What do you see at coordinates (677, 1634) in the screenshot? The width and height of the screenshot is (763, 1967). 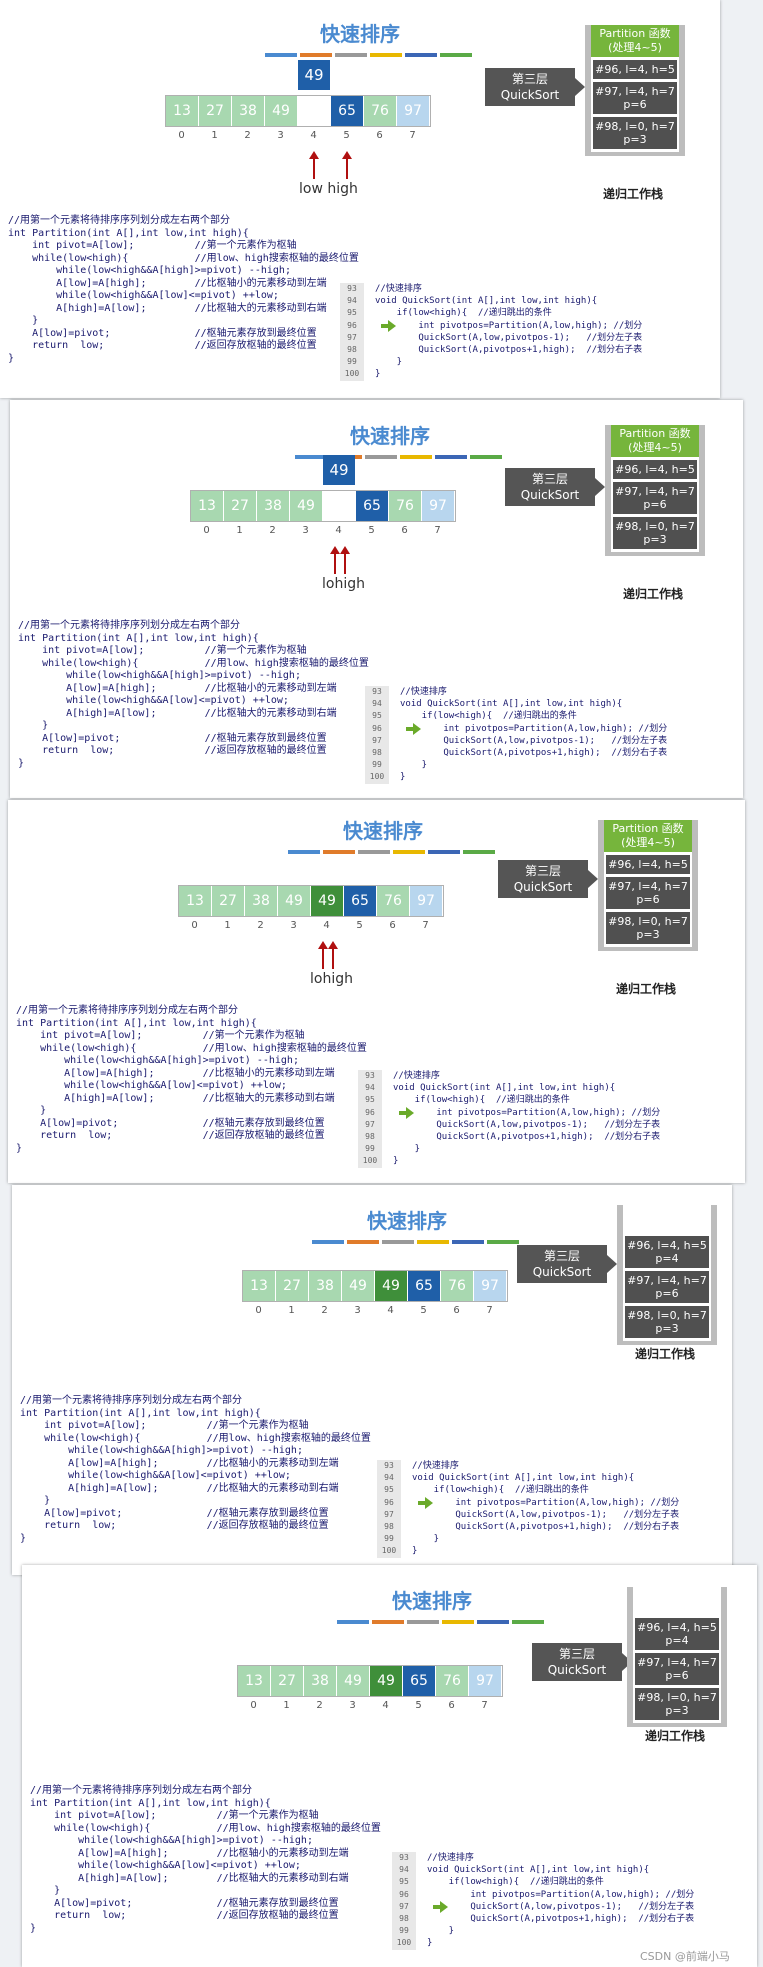 I see `stack-frame: #96, l=4, h=5 p=4` at bounding box center [677, 1634].